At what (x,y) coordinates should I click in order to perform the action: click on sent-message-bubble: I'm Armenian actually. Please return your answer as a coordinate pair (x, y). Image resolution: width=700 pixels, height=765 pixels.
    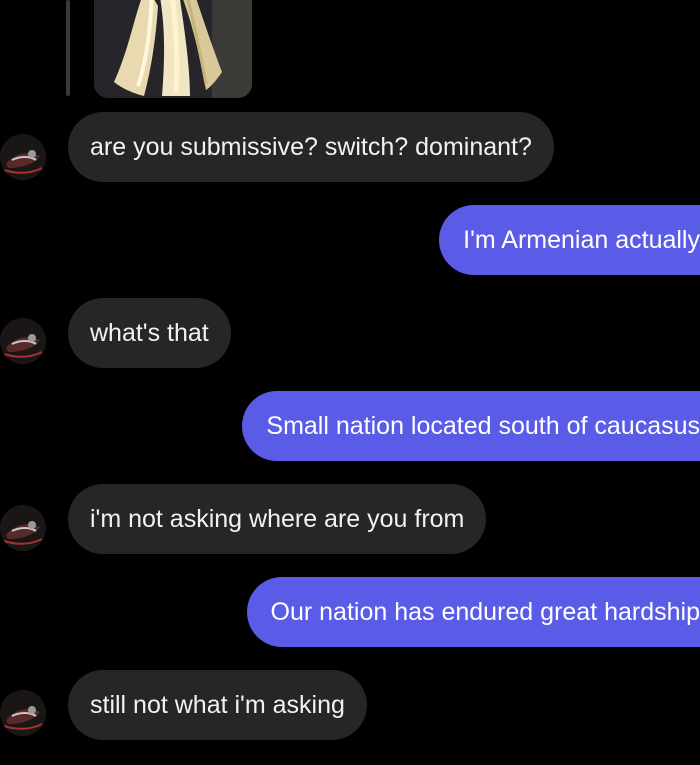
    Looking at the image, I should click on (569, 240).